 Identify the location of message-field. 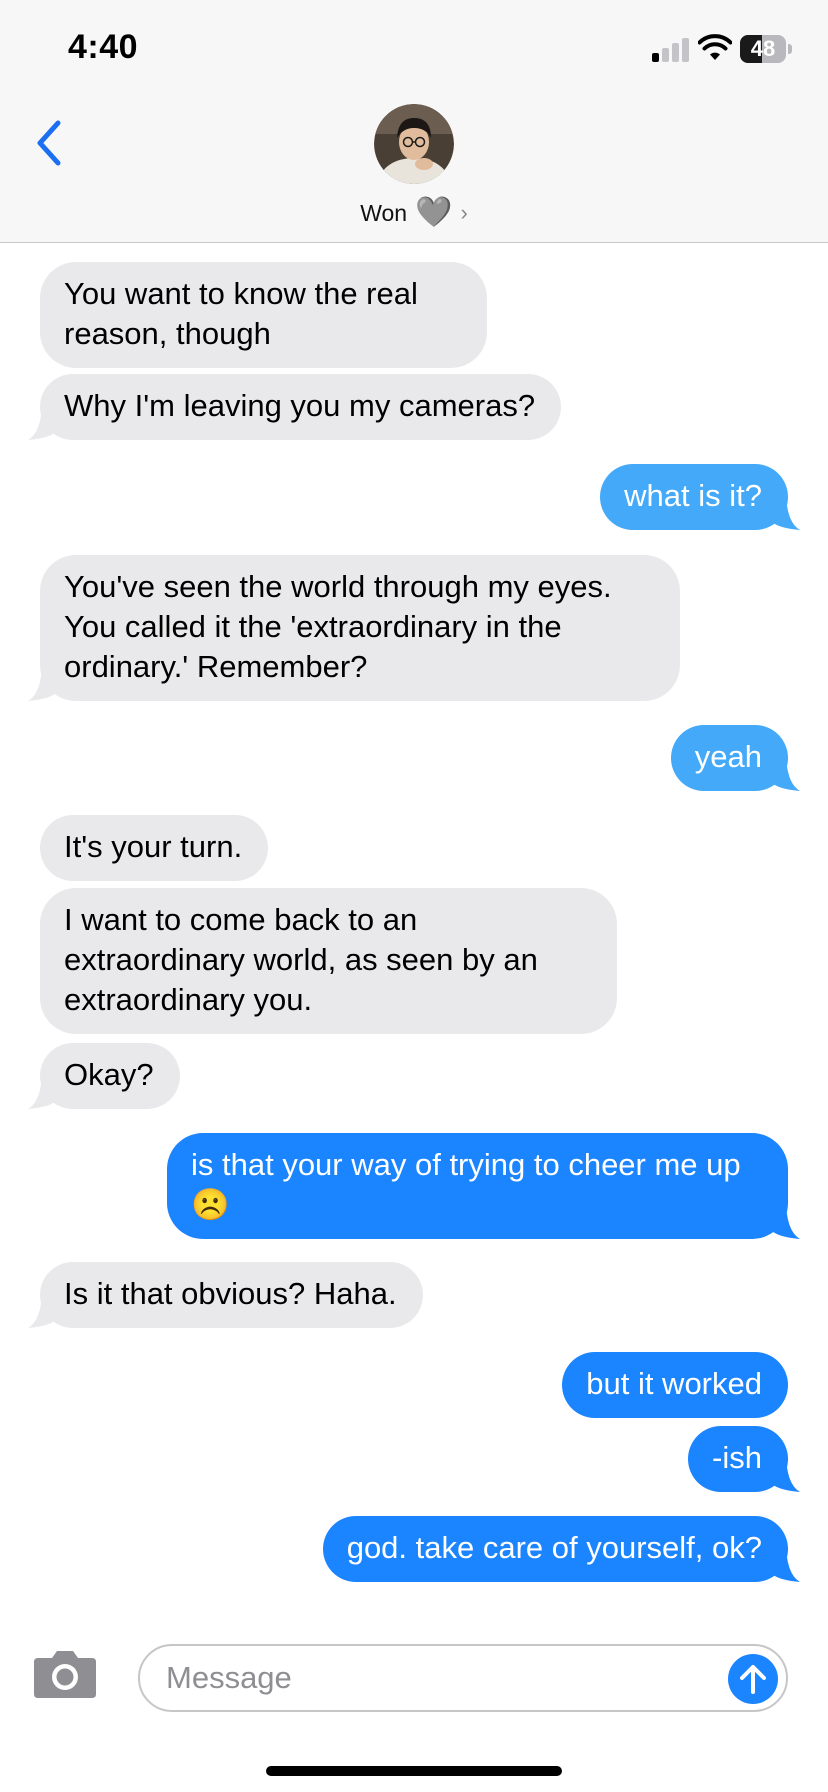
(463, 1678).